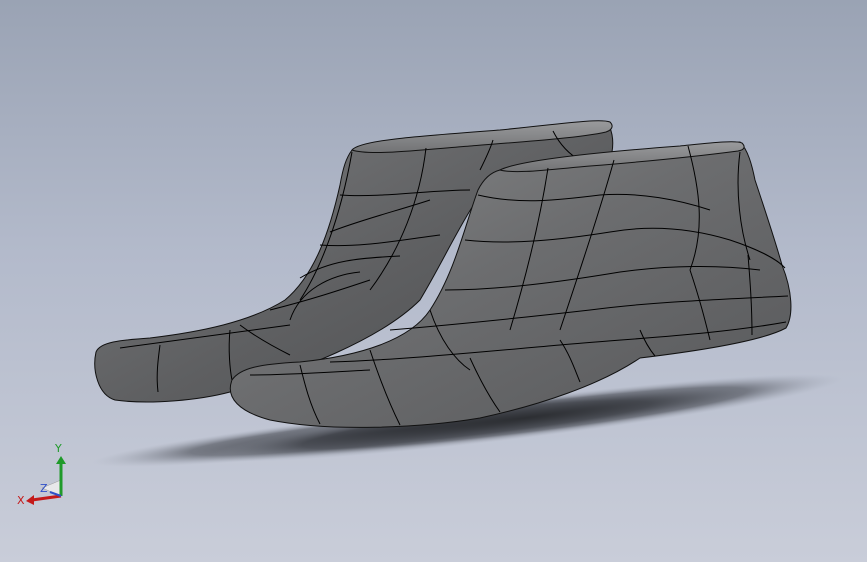 The image size is (867, 562). Describe the element at coordinates (58, 448) in the screenshot. I see `y-axis-label: Y` at that location.